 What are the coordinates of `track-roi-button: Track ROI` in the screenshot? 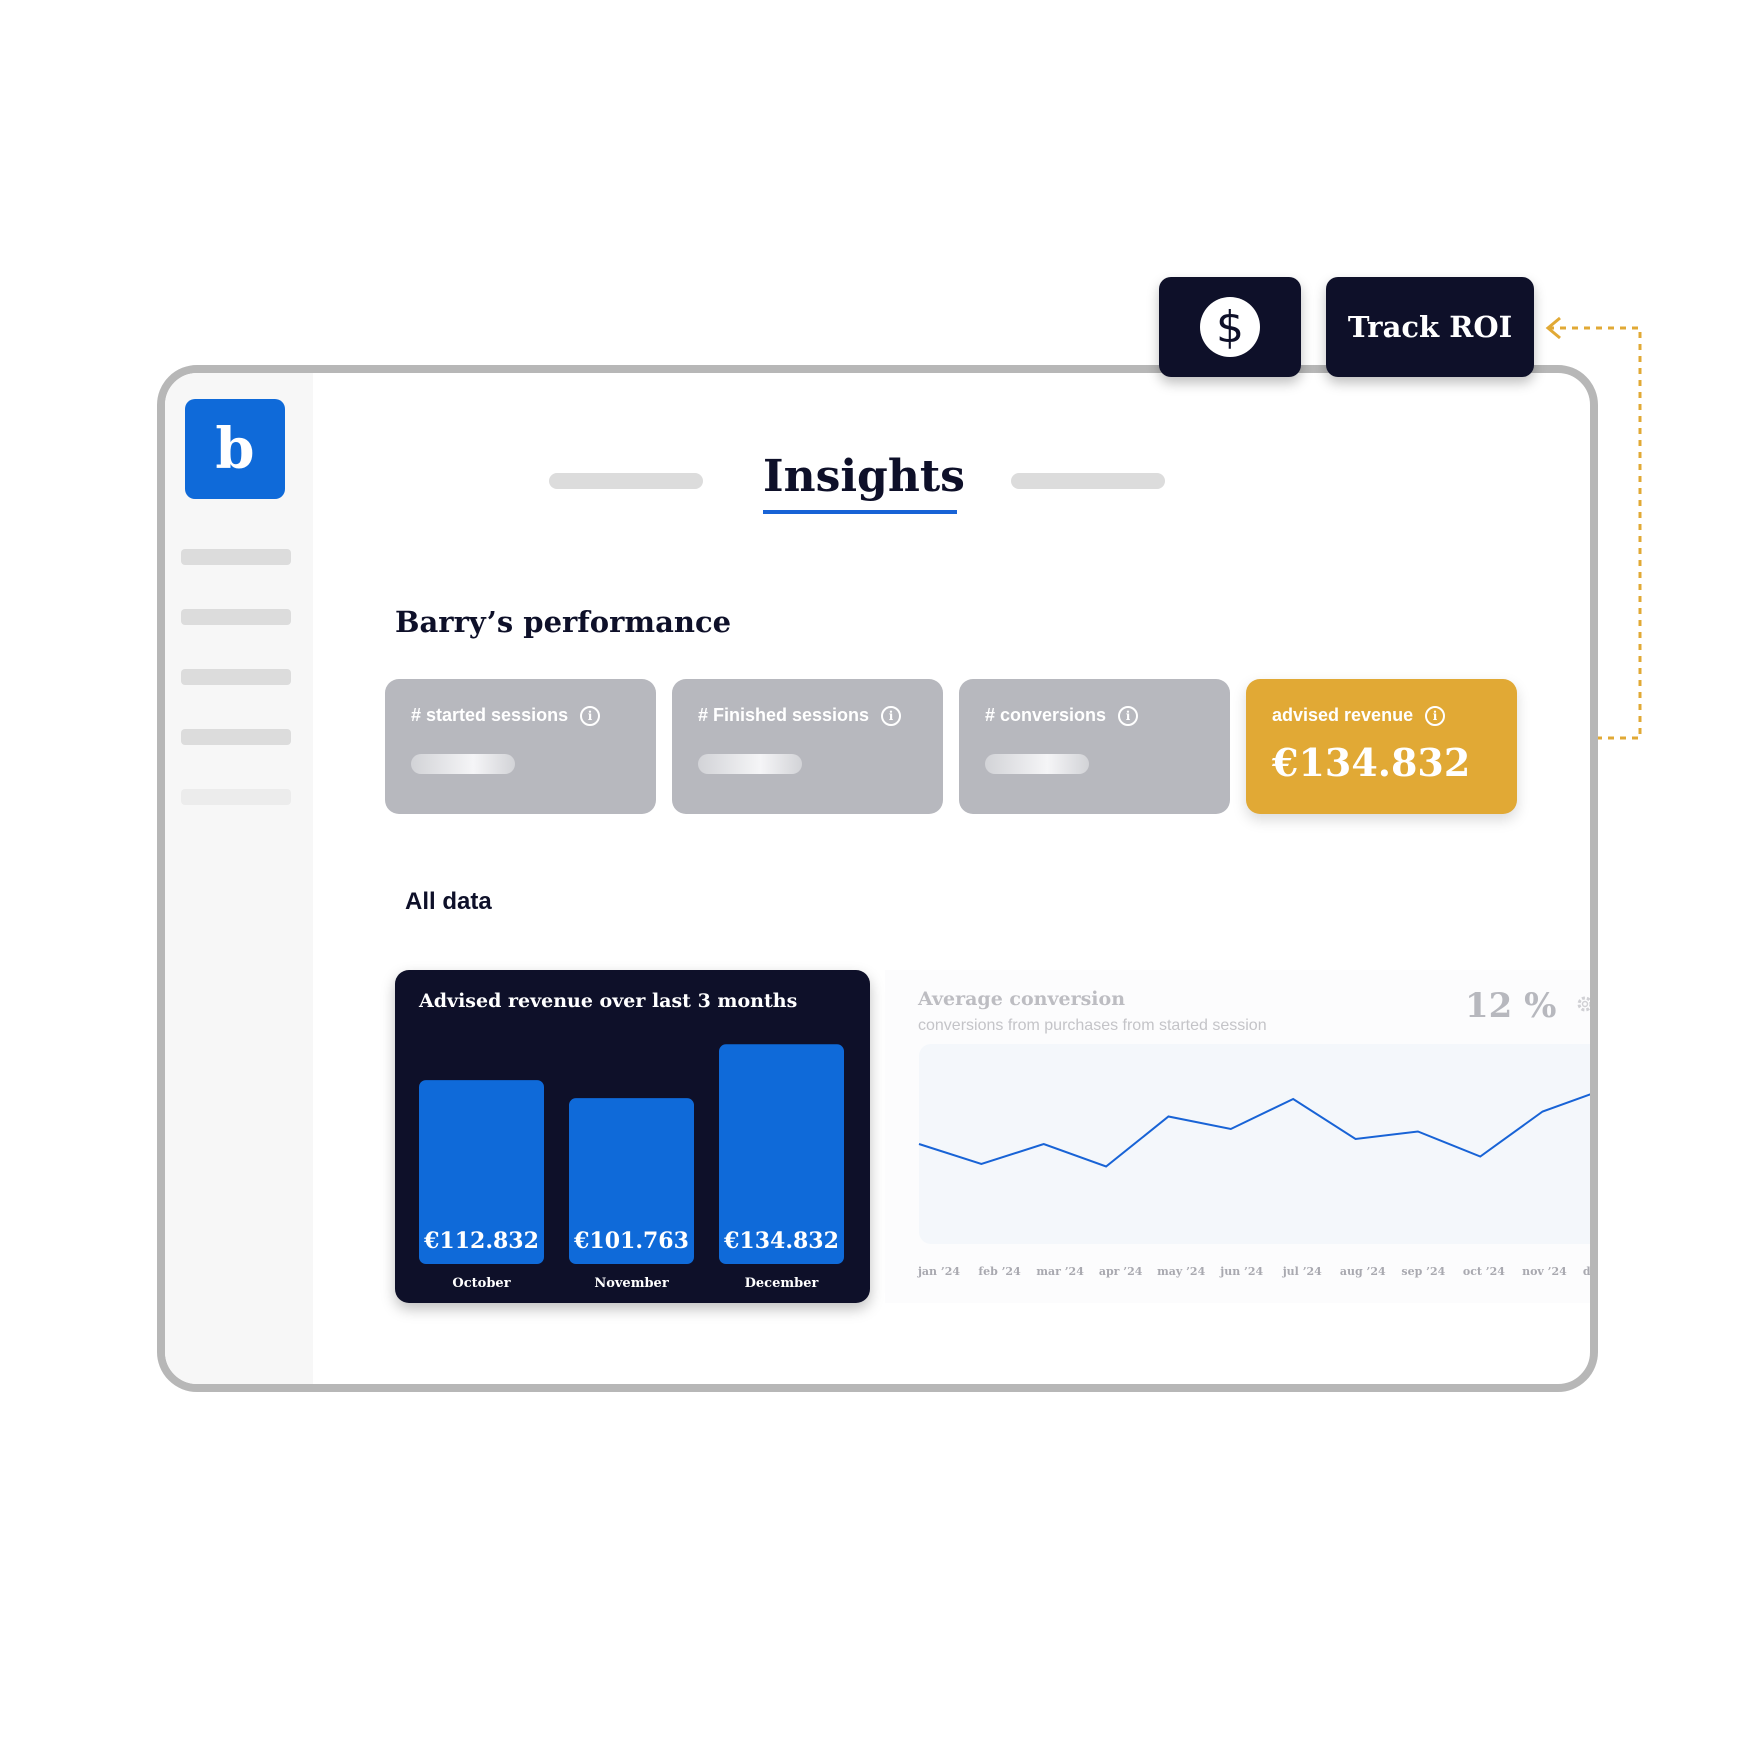 It's located at (1430, 327).